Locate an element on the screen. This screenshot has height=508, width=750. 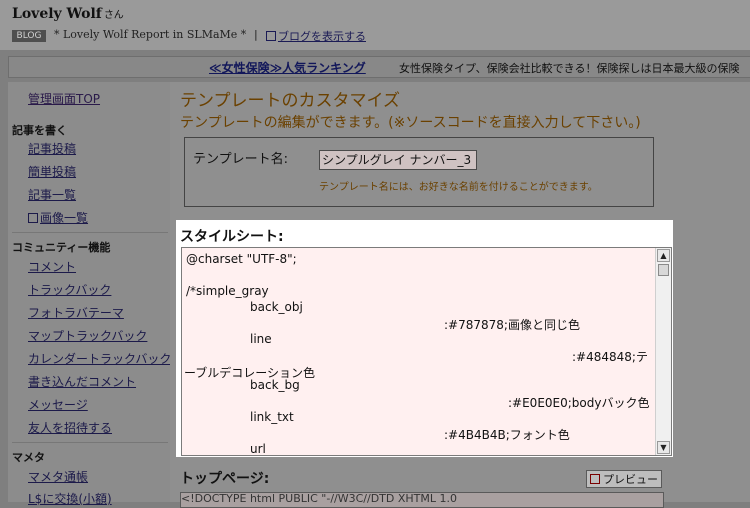
show-blog-link: ブログを表示する is located at coordinates (316, 36).